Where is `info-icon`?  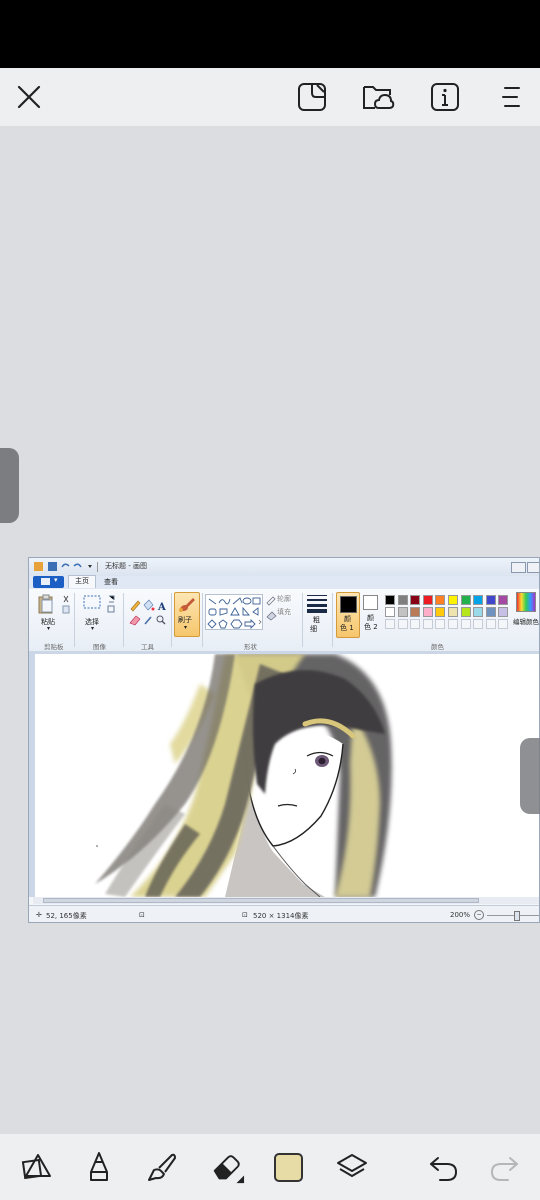
info-icon is located at coordinates (445, 97).